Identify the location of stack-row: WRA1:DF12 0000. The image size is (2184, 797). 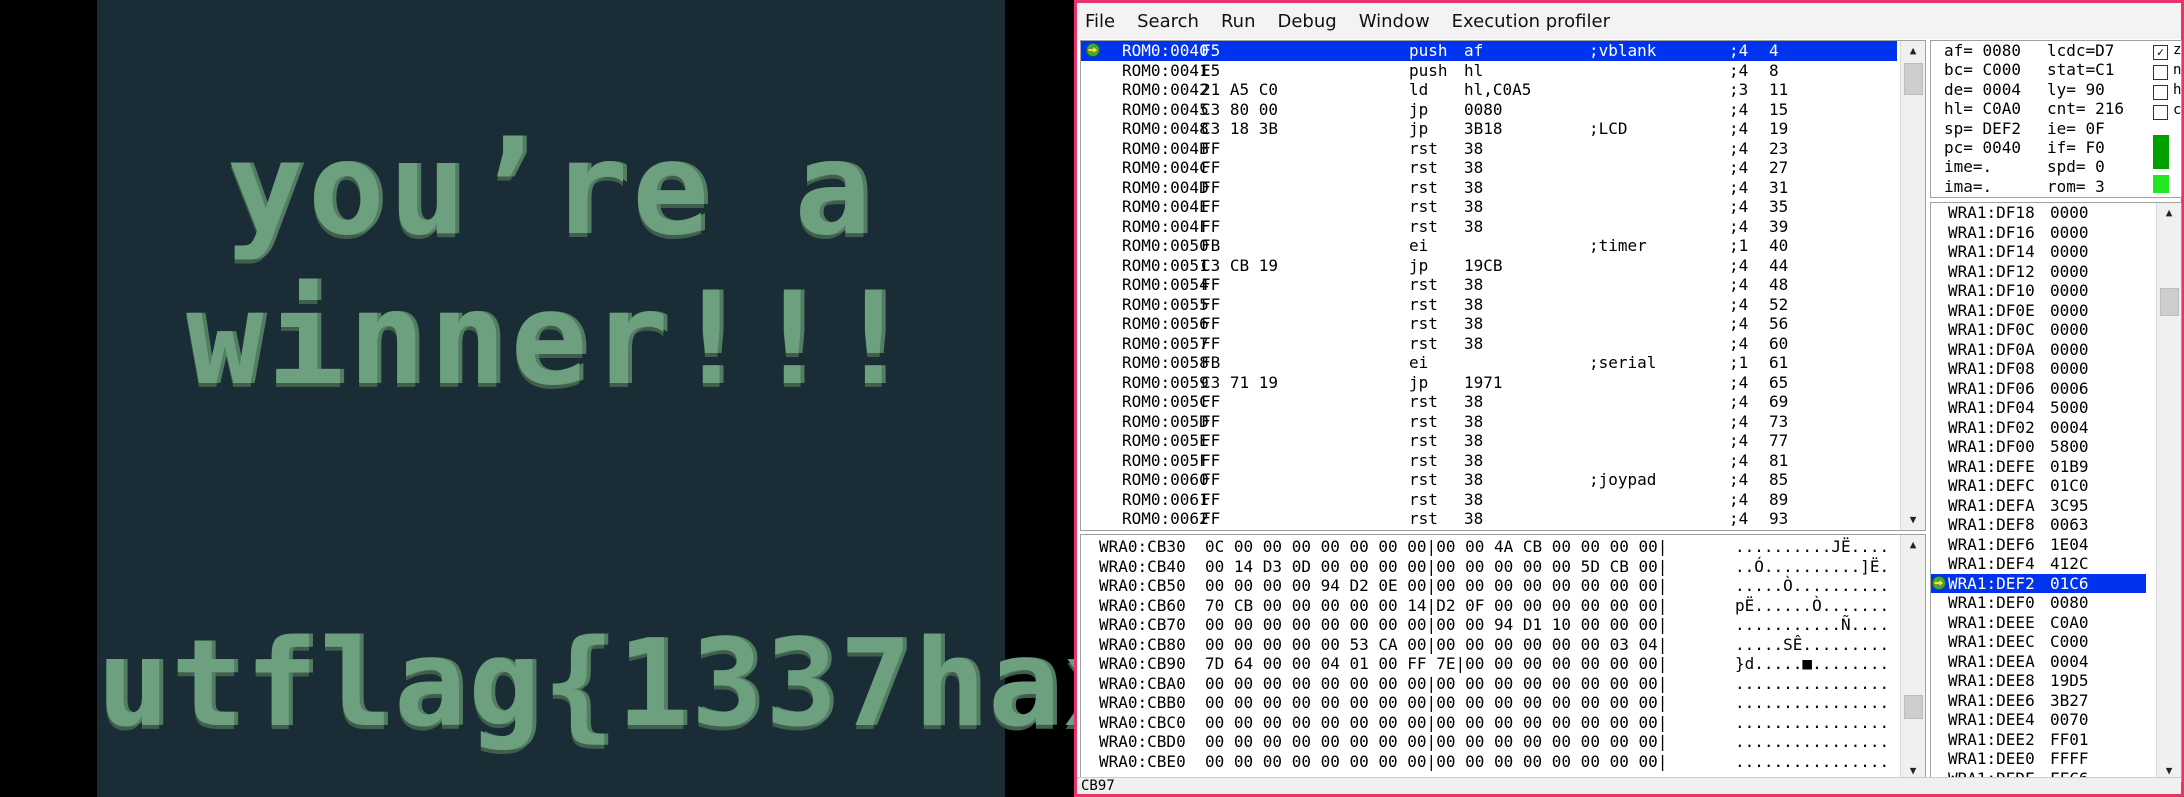
(2056, 272).